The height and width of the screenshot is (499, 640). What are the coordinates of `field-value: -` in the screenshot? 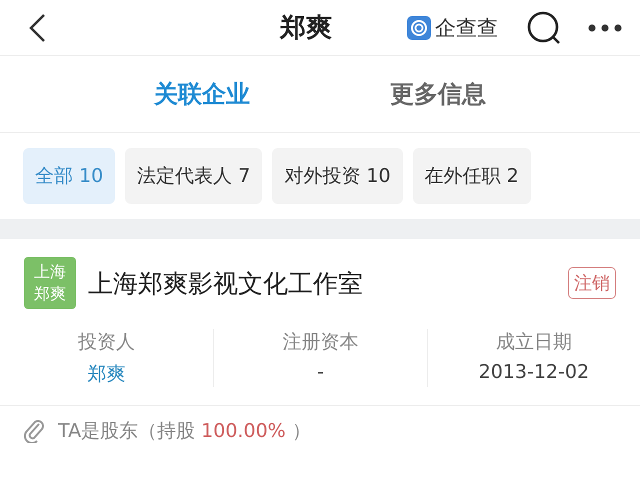 It's located at (320, 372).